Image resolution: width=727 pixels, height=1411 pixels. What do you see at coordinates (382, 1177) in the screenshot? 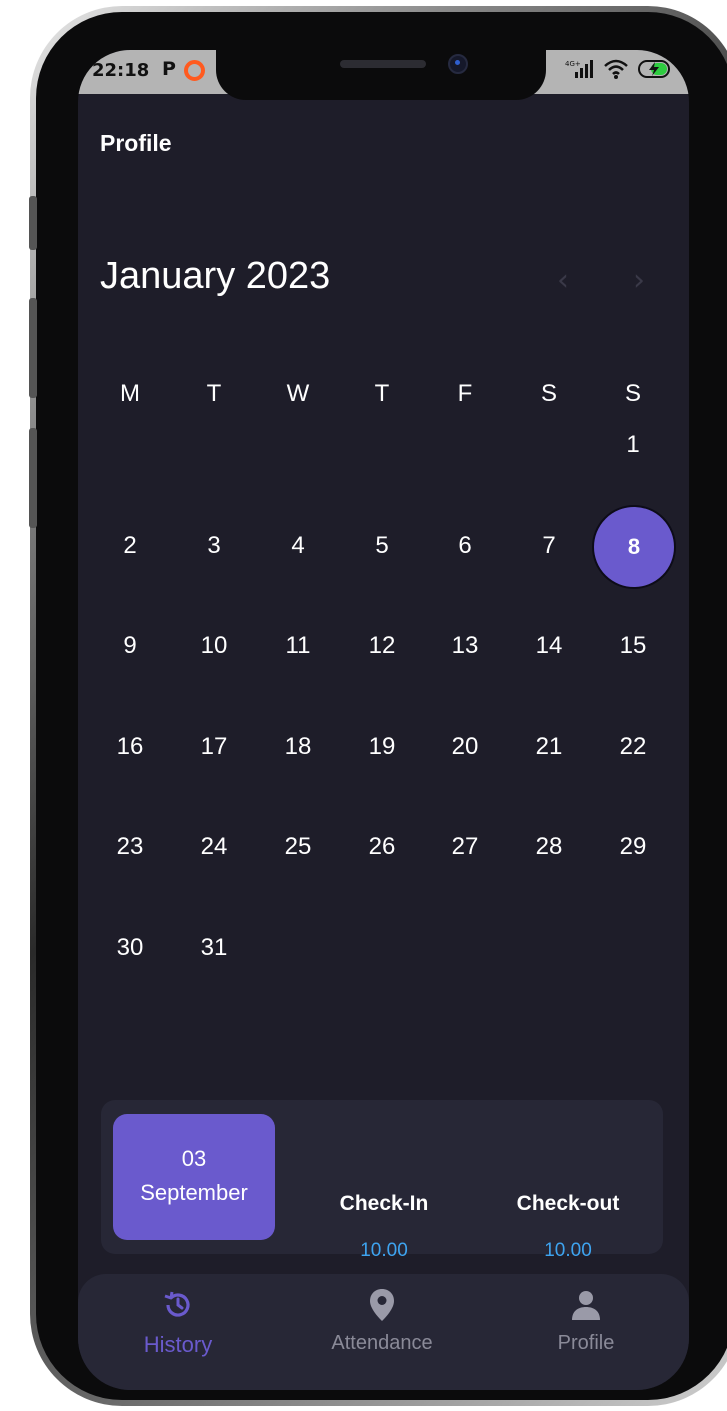
I see `attendance-summary-card: 03 September` at bounding box center [382, 1177].